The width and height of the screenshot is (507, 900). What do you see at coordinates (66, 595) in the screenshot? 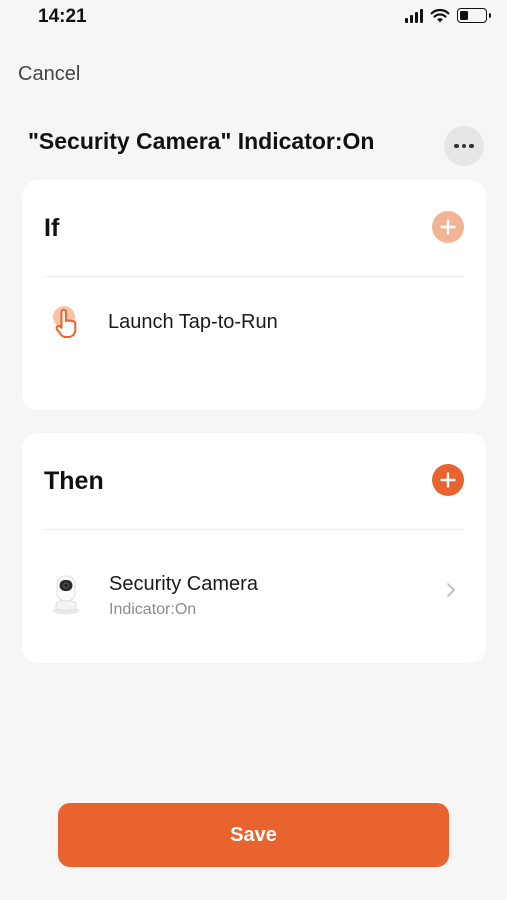
I see `security-camera-icon` at bounding box center [66, 595].